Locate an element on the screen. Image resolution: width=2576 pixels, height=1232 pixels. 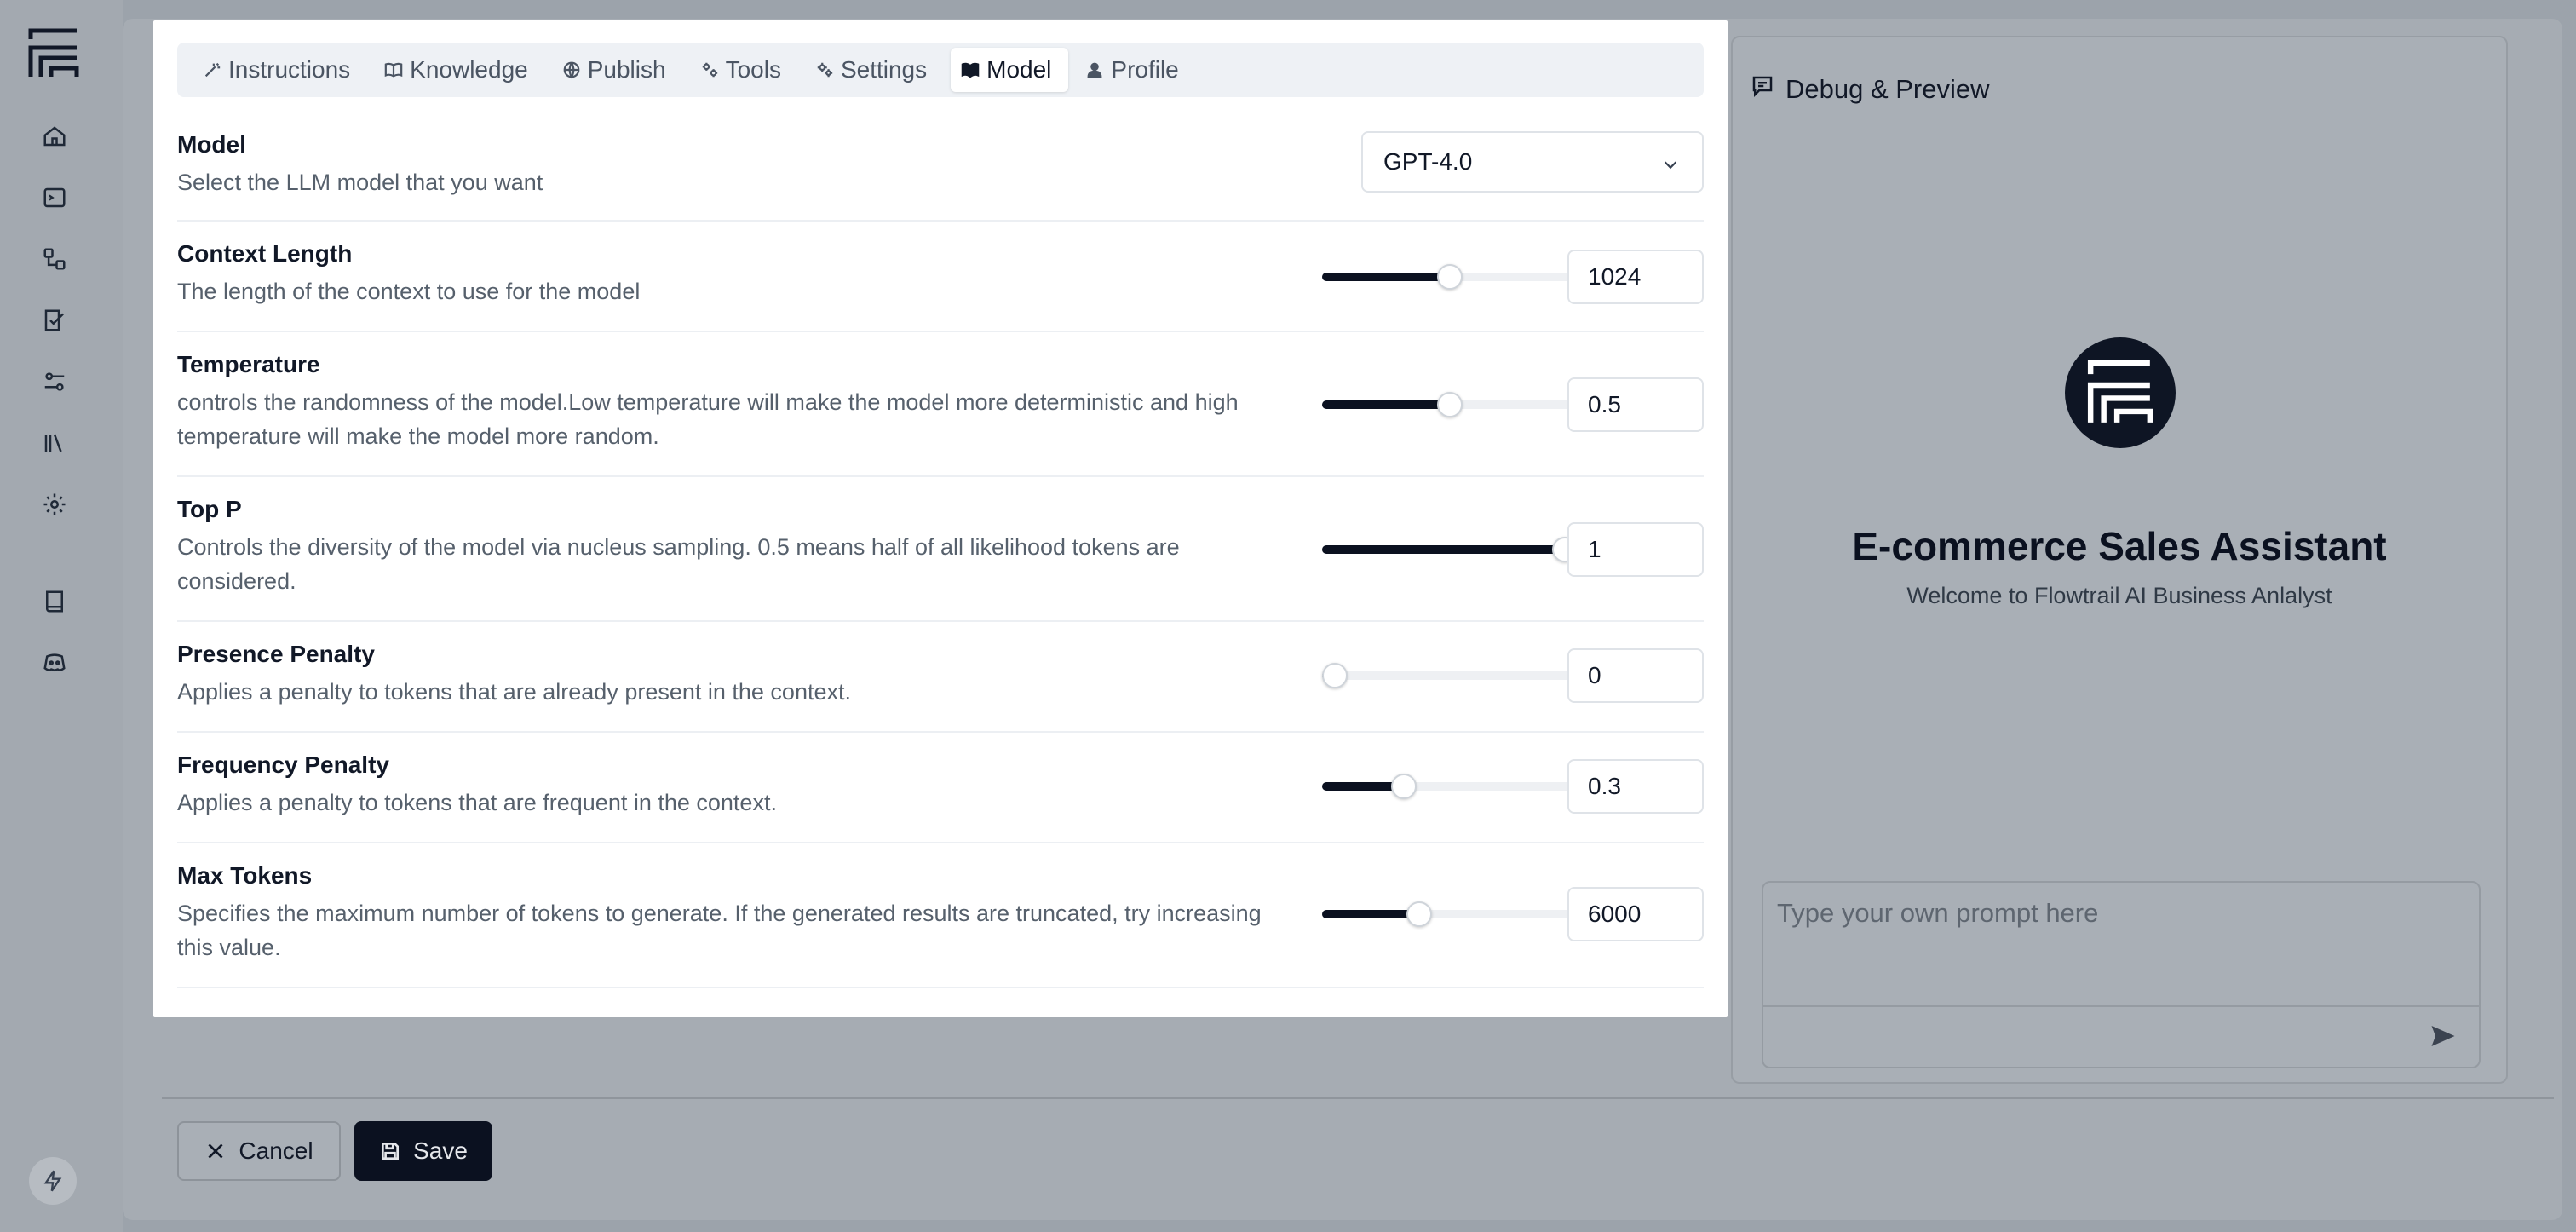
presence-penalty-label: Presence Penalty is located at coordinates (276, 654).